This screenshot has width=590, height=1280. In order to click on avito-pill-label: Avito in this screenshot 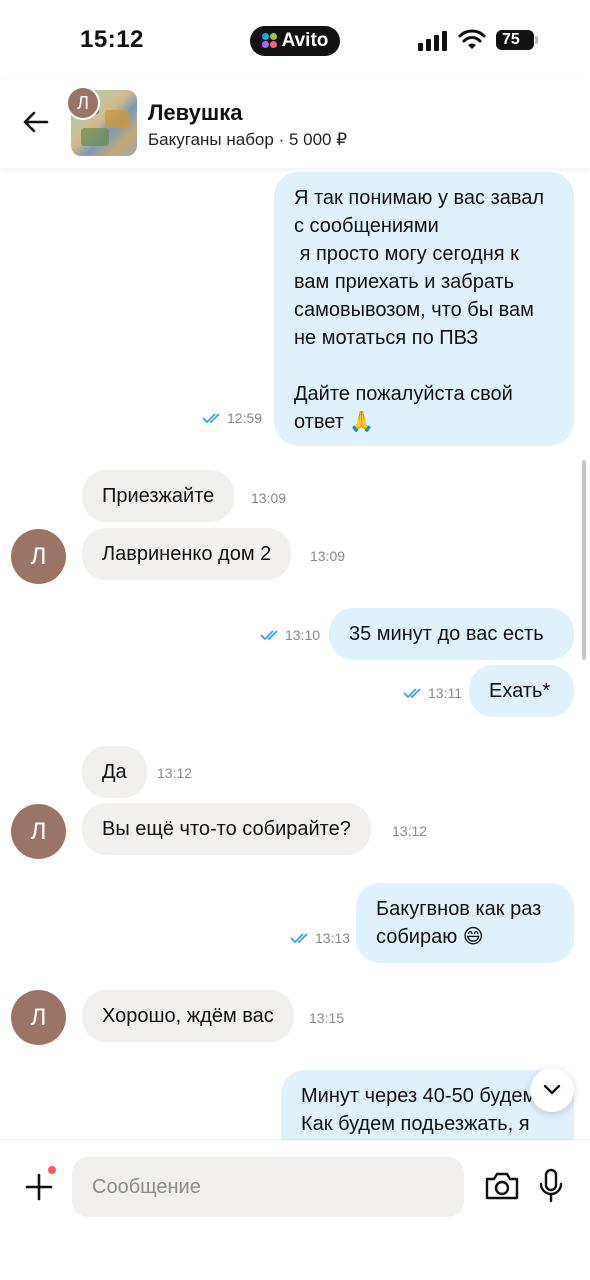, I will do `click(305, 40)`.